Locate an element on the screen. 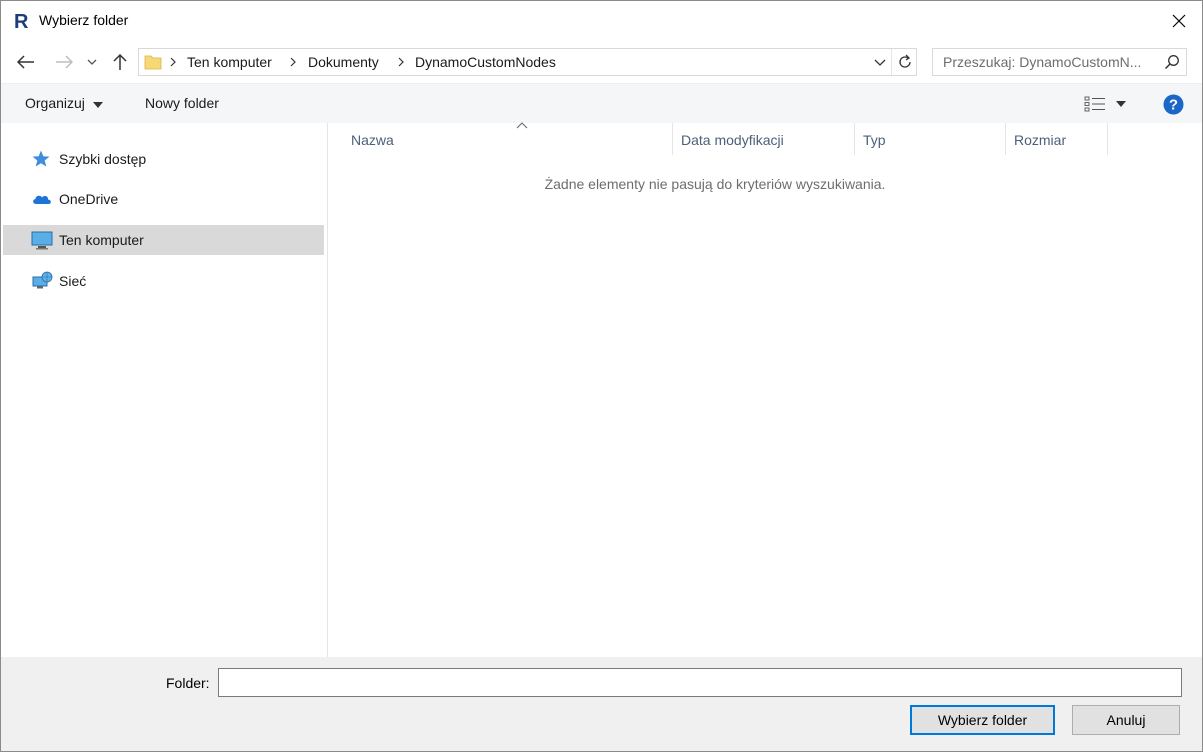  column-header-nazwa: Nazwa is located at coordinates (508, 138).